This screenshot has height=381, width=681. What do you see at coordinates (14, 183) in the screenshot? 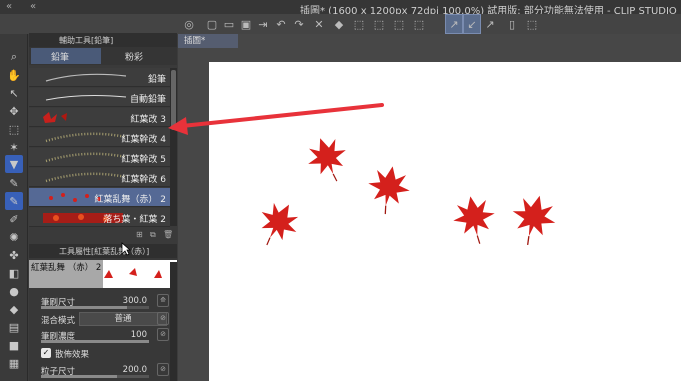
I see `pen-icon: ✎` at bounding box center [14, 183].